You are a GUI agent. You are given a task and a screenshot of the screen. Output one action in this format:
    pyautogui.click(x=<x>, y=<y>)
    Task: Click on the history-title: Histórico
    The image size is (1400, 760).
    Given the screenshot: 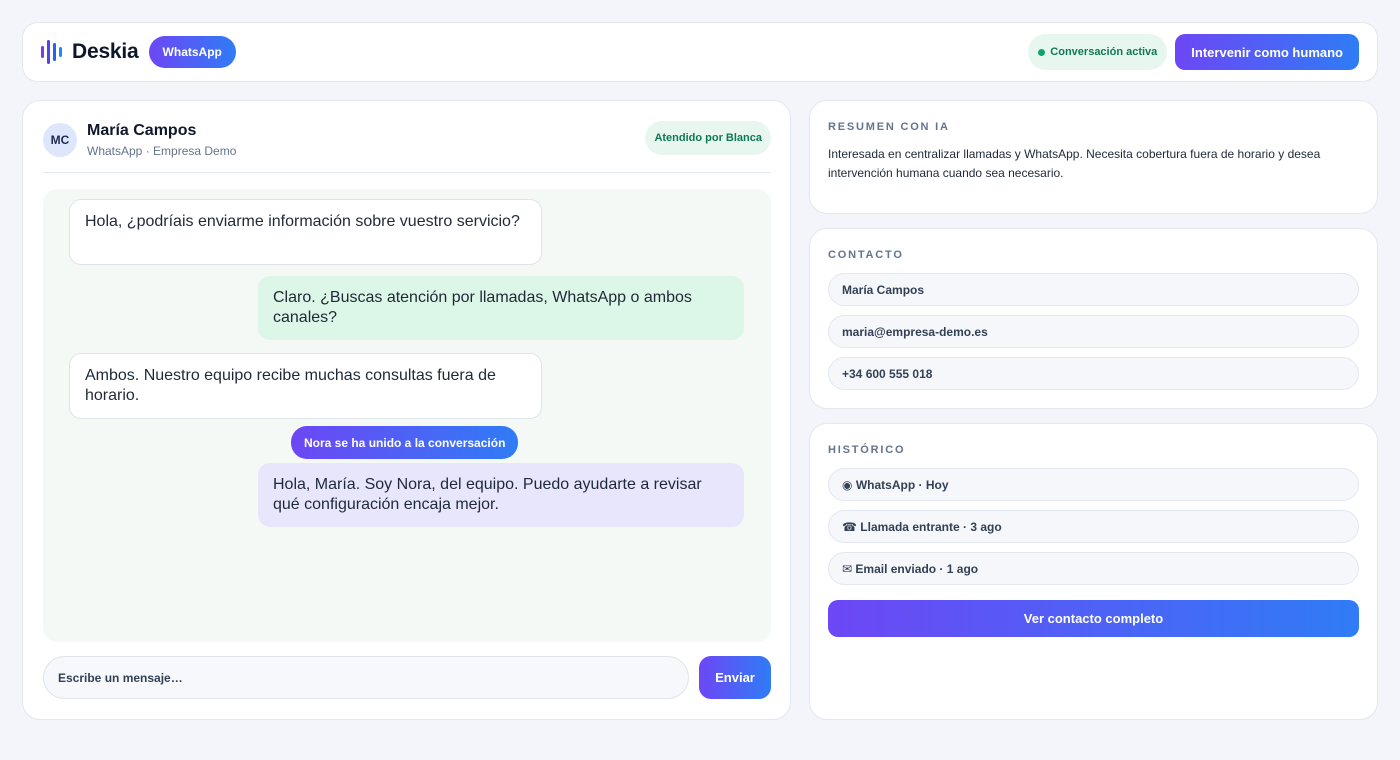 What is the action you would take?
    pyautogui.click(x=867, y=450)
    